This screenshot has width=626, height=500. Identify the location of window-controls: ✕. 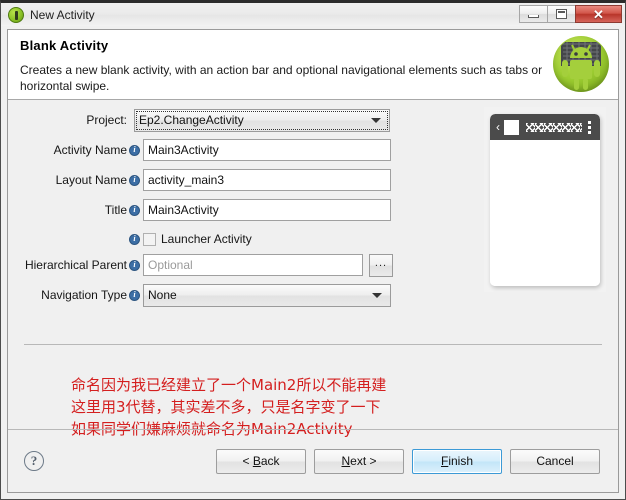
(570, 14).